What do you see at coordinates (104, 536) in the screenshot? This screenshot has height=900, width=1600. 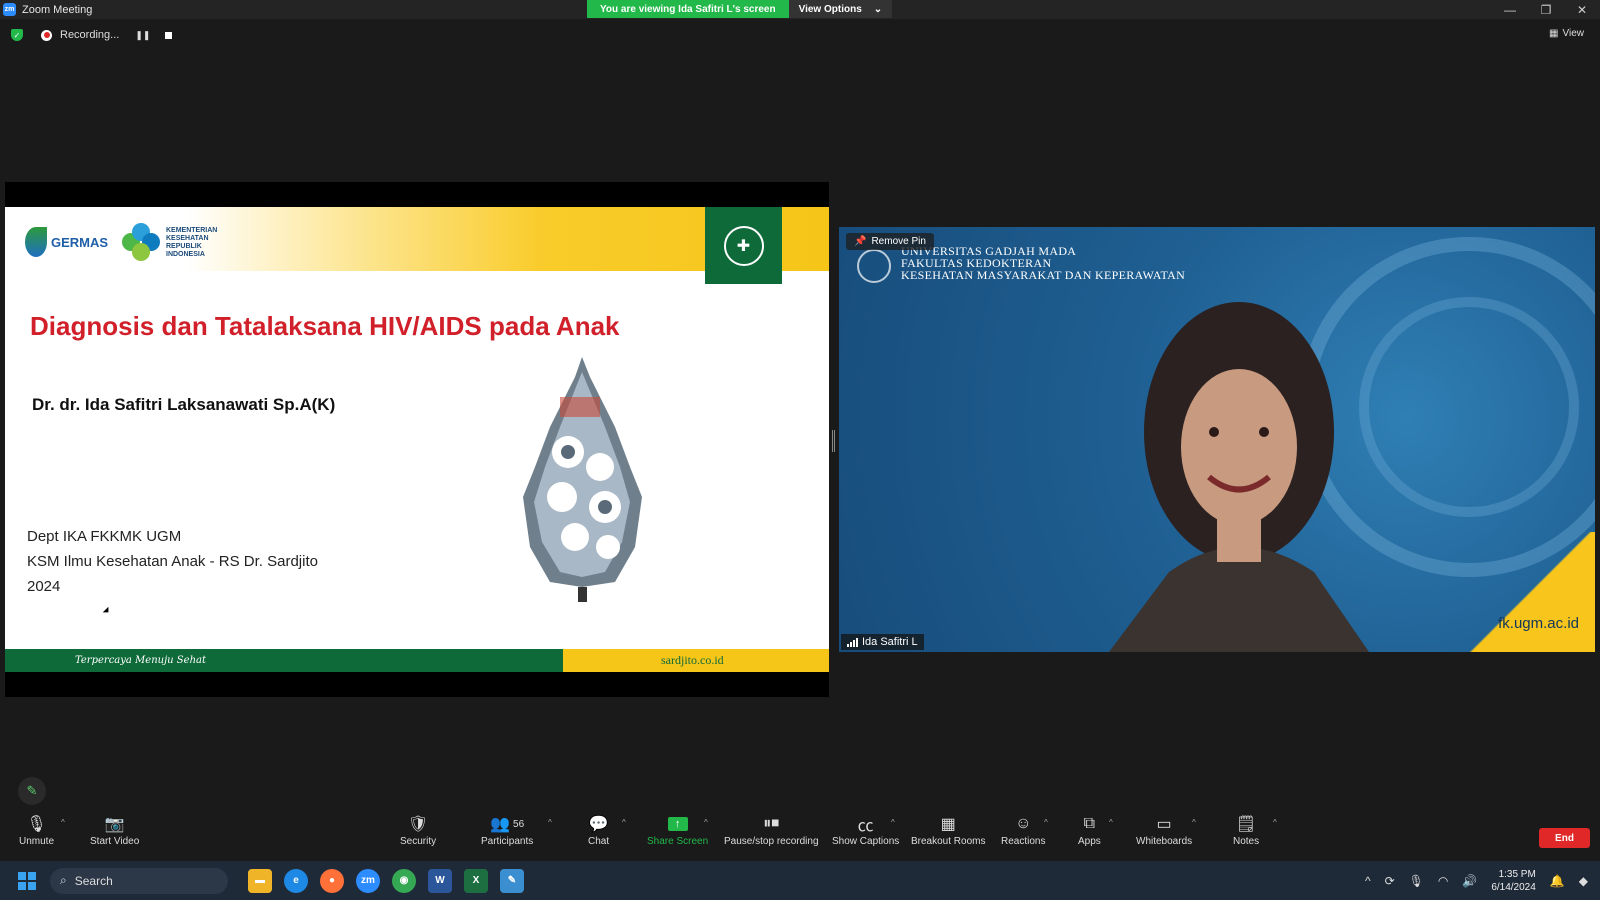 I see `affiliation-line: Dept IKA FKKMK UGM` at bounding box center [104, 536].